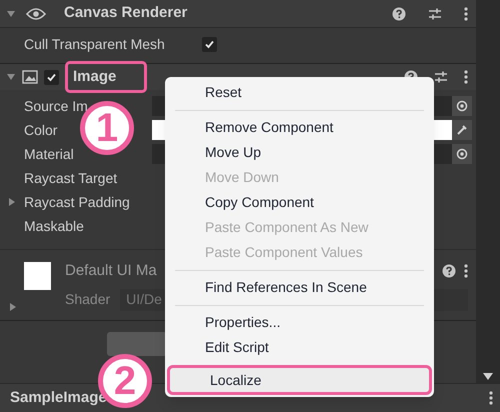  What do you see at coordinates (106, 77) in the screenshot?
I see `component-title: Image` at bounding box center [106, 77].